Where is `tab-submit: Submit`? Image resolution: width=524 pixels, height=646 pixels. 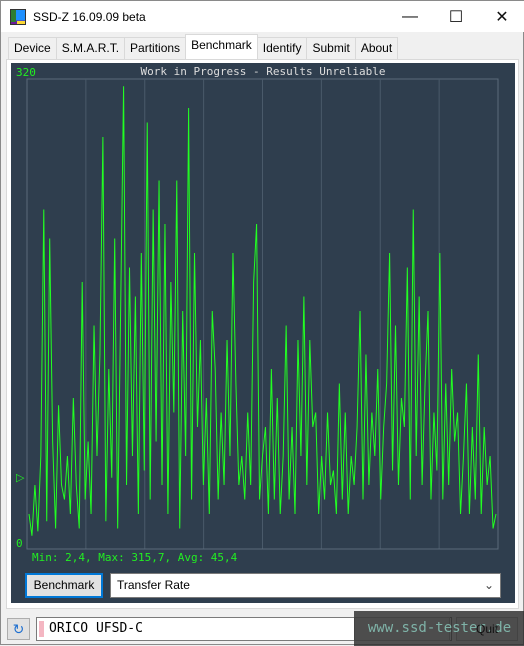
tab-submit: Submit is located at coordinates (331, 48).